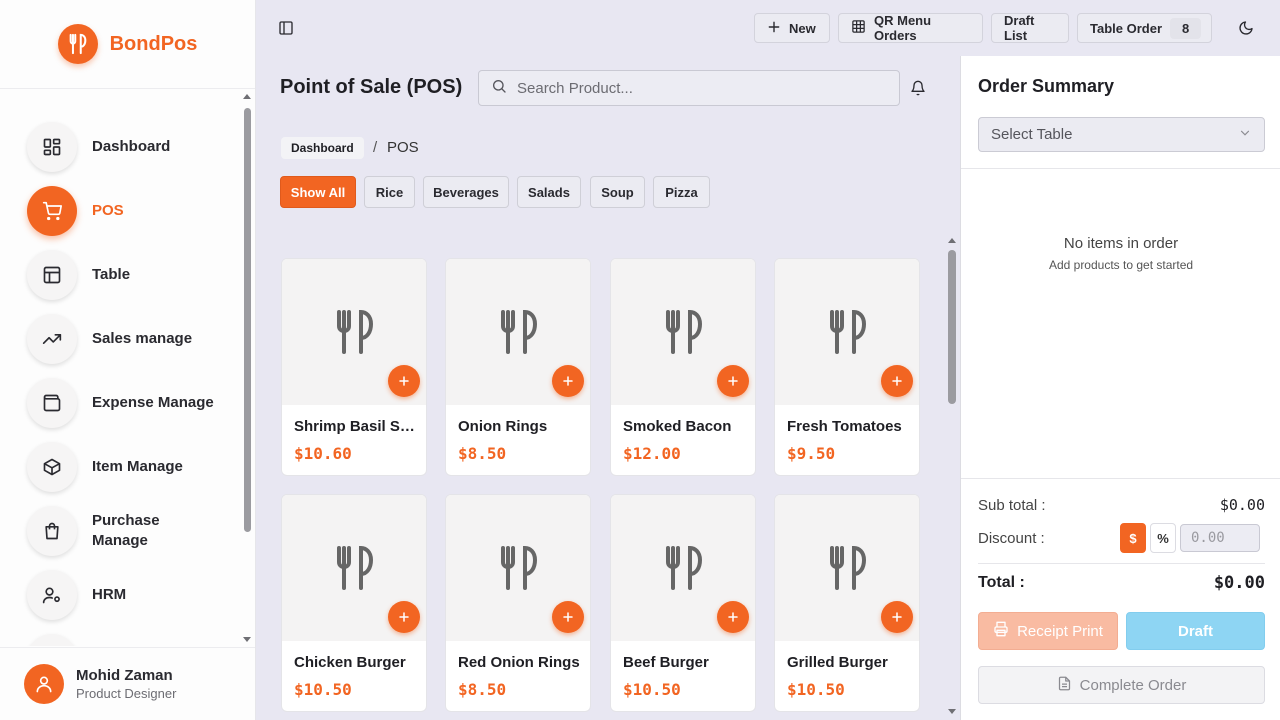 The height and width of the screenshot is (720, 1280). Describe the element at coordinates (52, 275) in the screenshot. I see `table-icon` at that location.